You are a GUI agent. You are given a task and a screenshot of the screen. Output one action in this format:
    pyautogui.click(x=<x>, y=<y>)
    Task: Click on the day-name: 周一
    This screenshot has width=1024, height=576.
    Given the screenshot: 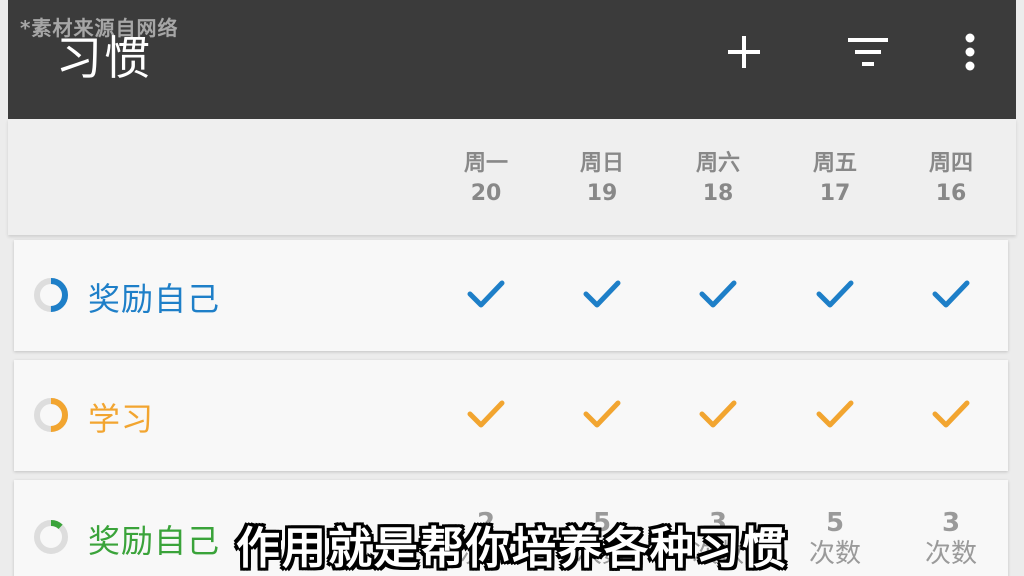 What is the action you would take?
    pyautogui.click(x=485, y=163)
    